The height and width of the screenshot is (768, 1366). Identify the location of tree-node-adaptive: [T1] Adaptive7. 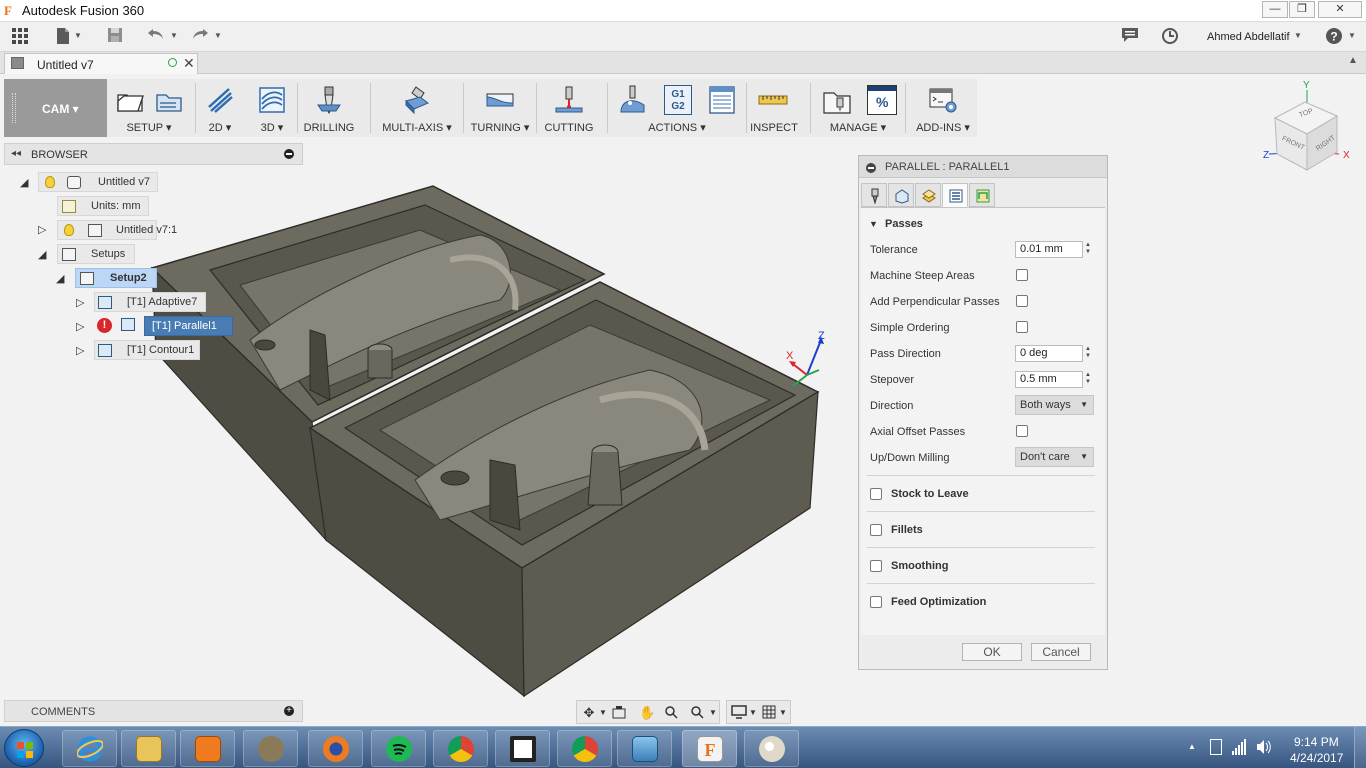
(150, 302).